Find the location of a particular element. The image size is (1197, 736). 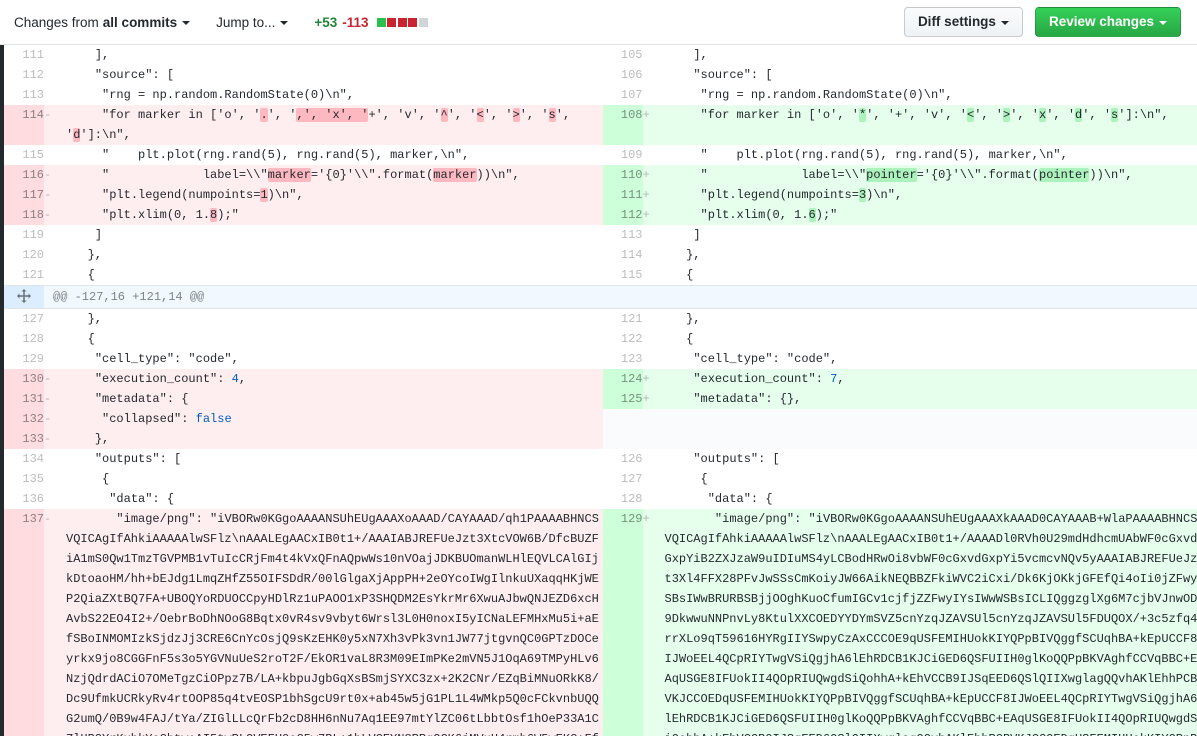

line-number-right: 110 is located at coordinates (622, 175).